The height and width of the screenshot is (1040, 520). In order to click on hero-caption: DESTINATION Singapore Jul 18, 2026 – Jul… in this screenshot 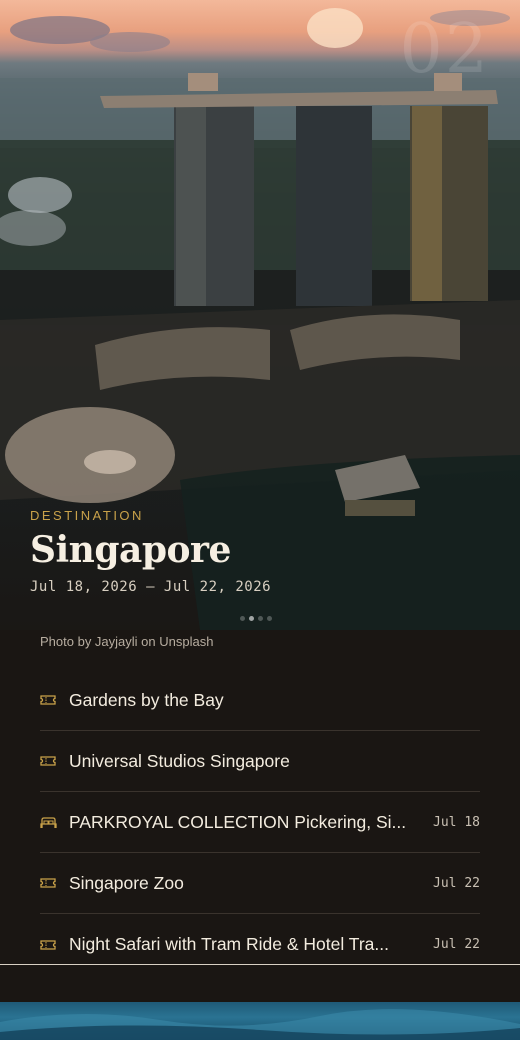, I will do `click(260, 551)`.